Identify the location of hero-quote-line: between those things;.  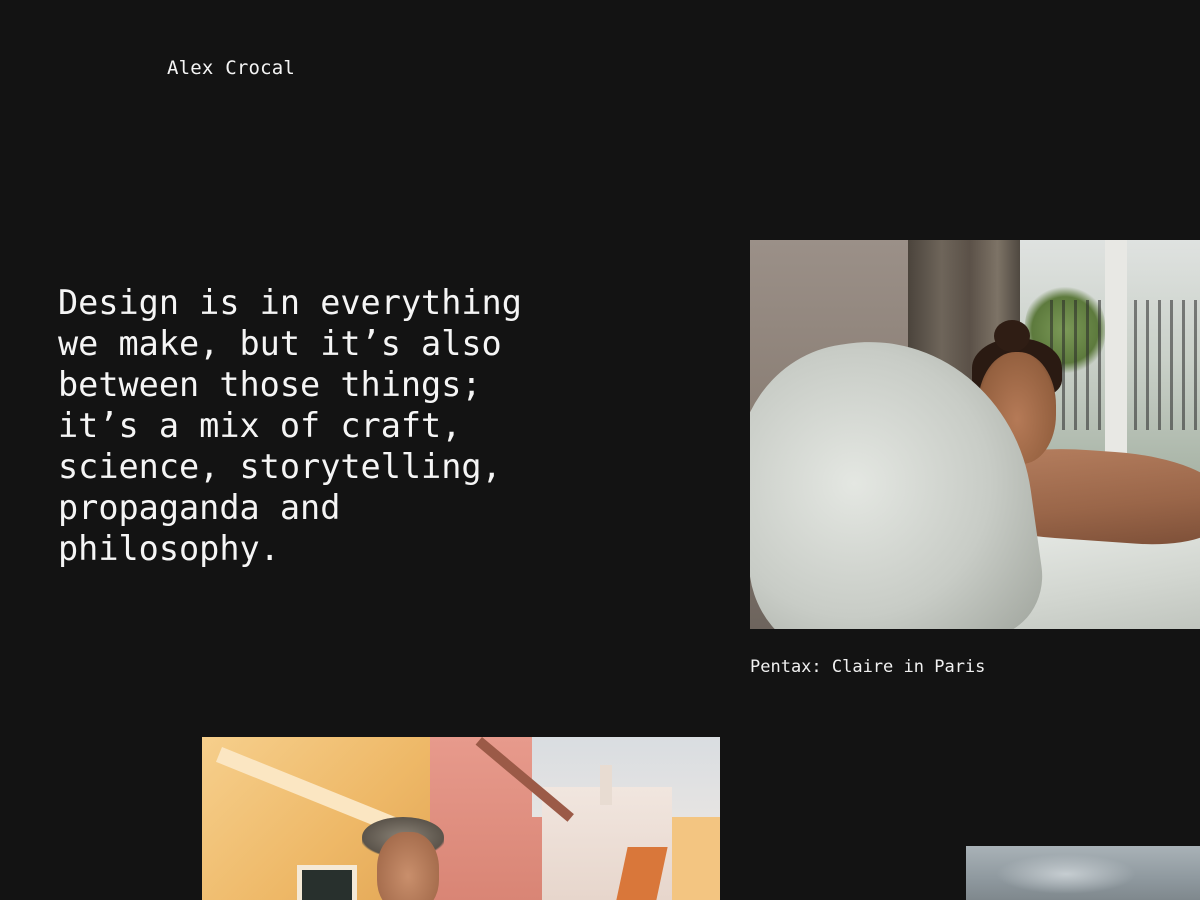
(270, 384).